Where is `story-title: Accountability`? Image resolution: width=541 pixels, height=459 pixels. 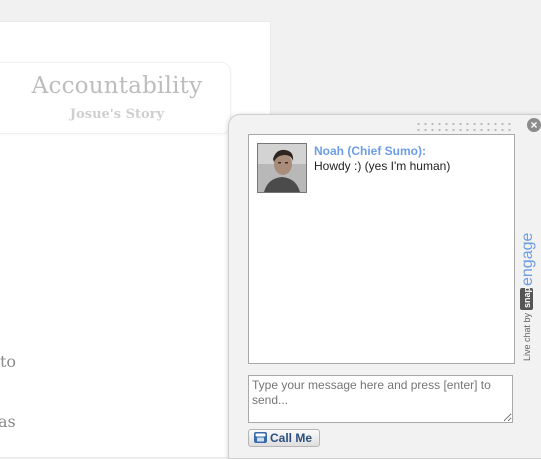 story-title: Accountability is located at coordinates (117, 86).